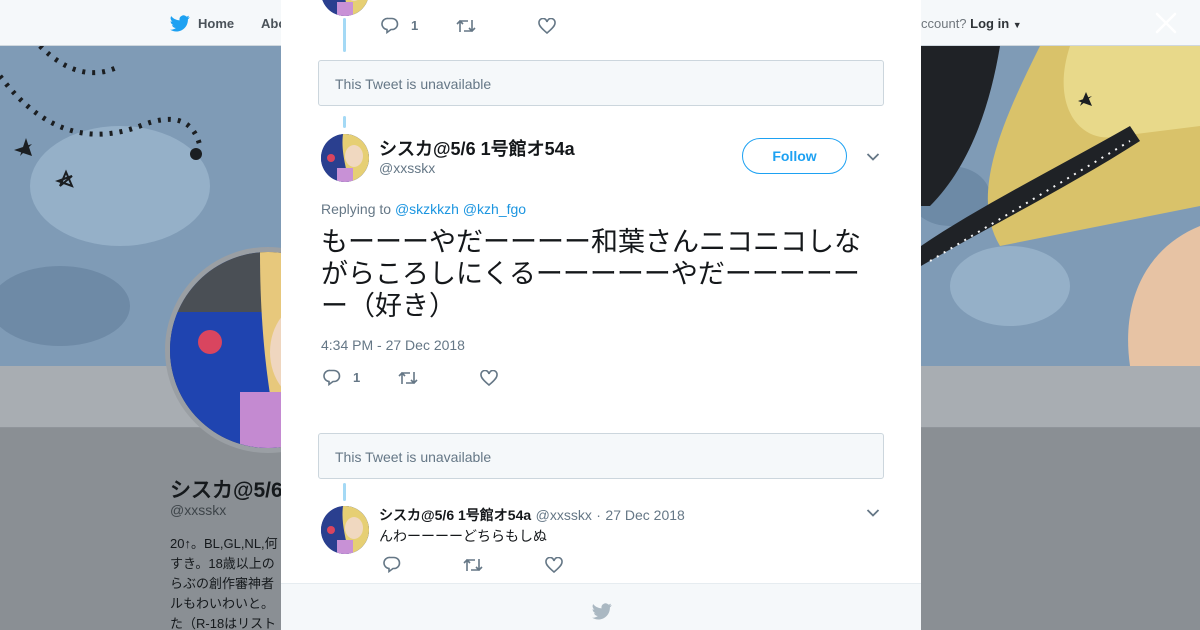  Describe the element at coordinates (564, 515) in the screenshot. I see `reply-handle: @xxsskx` at that location.